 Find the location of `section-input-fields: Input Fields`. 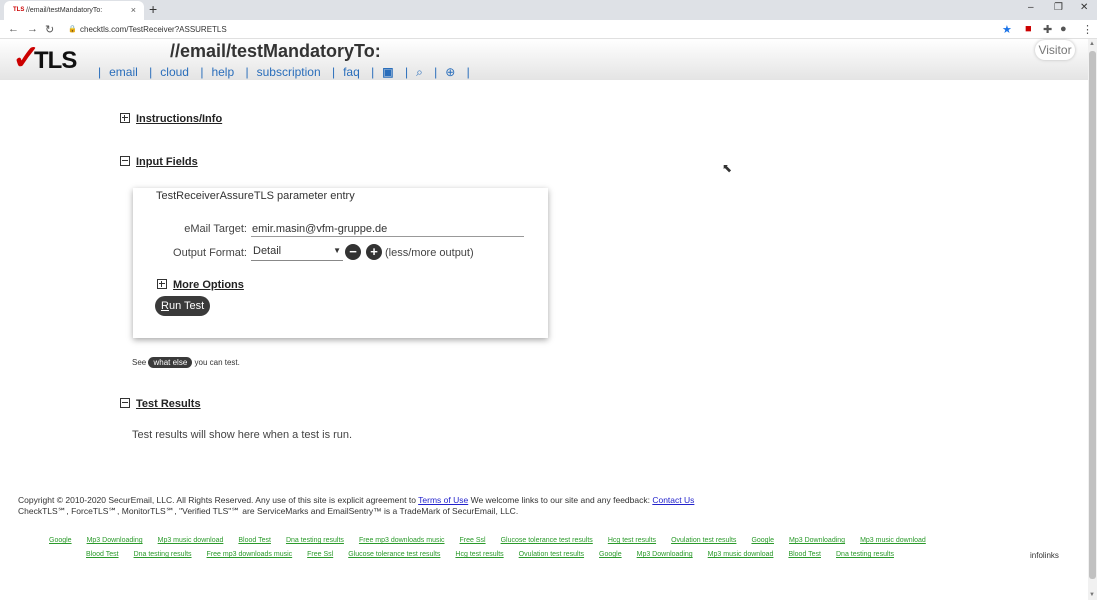

section-input-fields: Input Fields is located at coordinates (159, 162).